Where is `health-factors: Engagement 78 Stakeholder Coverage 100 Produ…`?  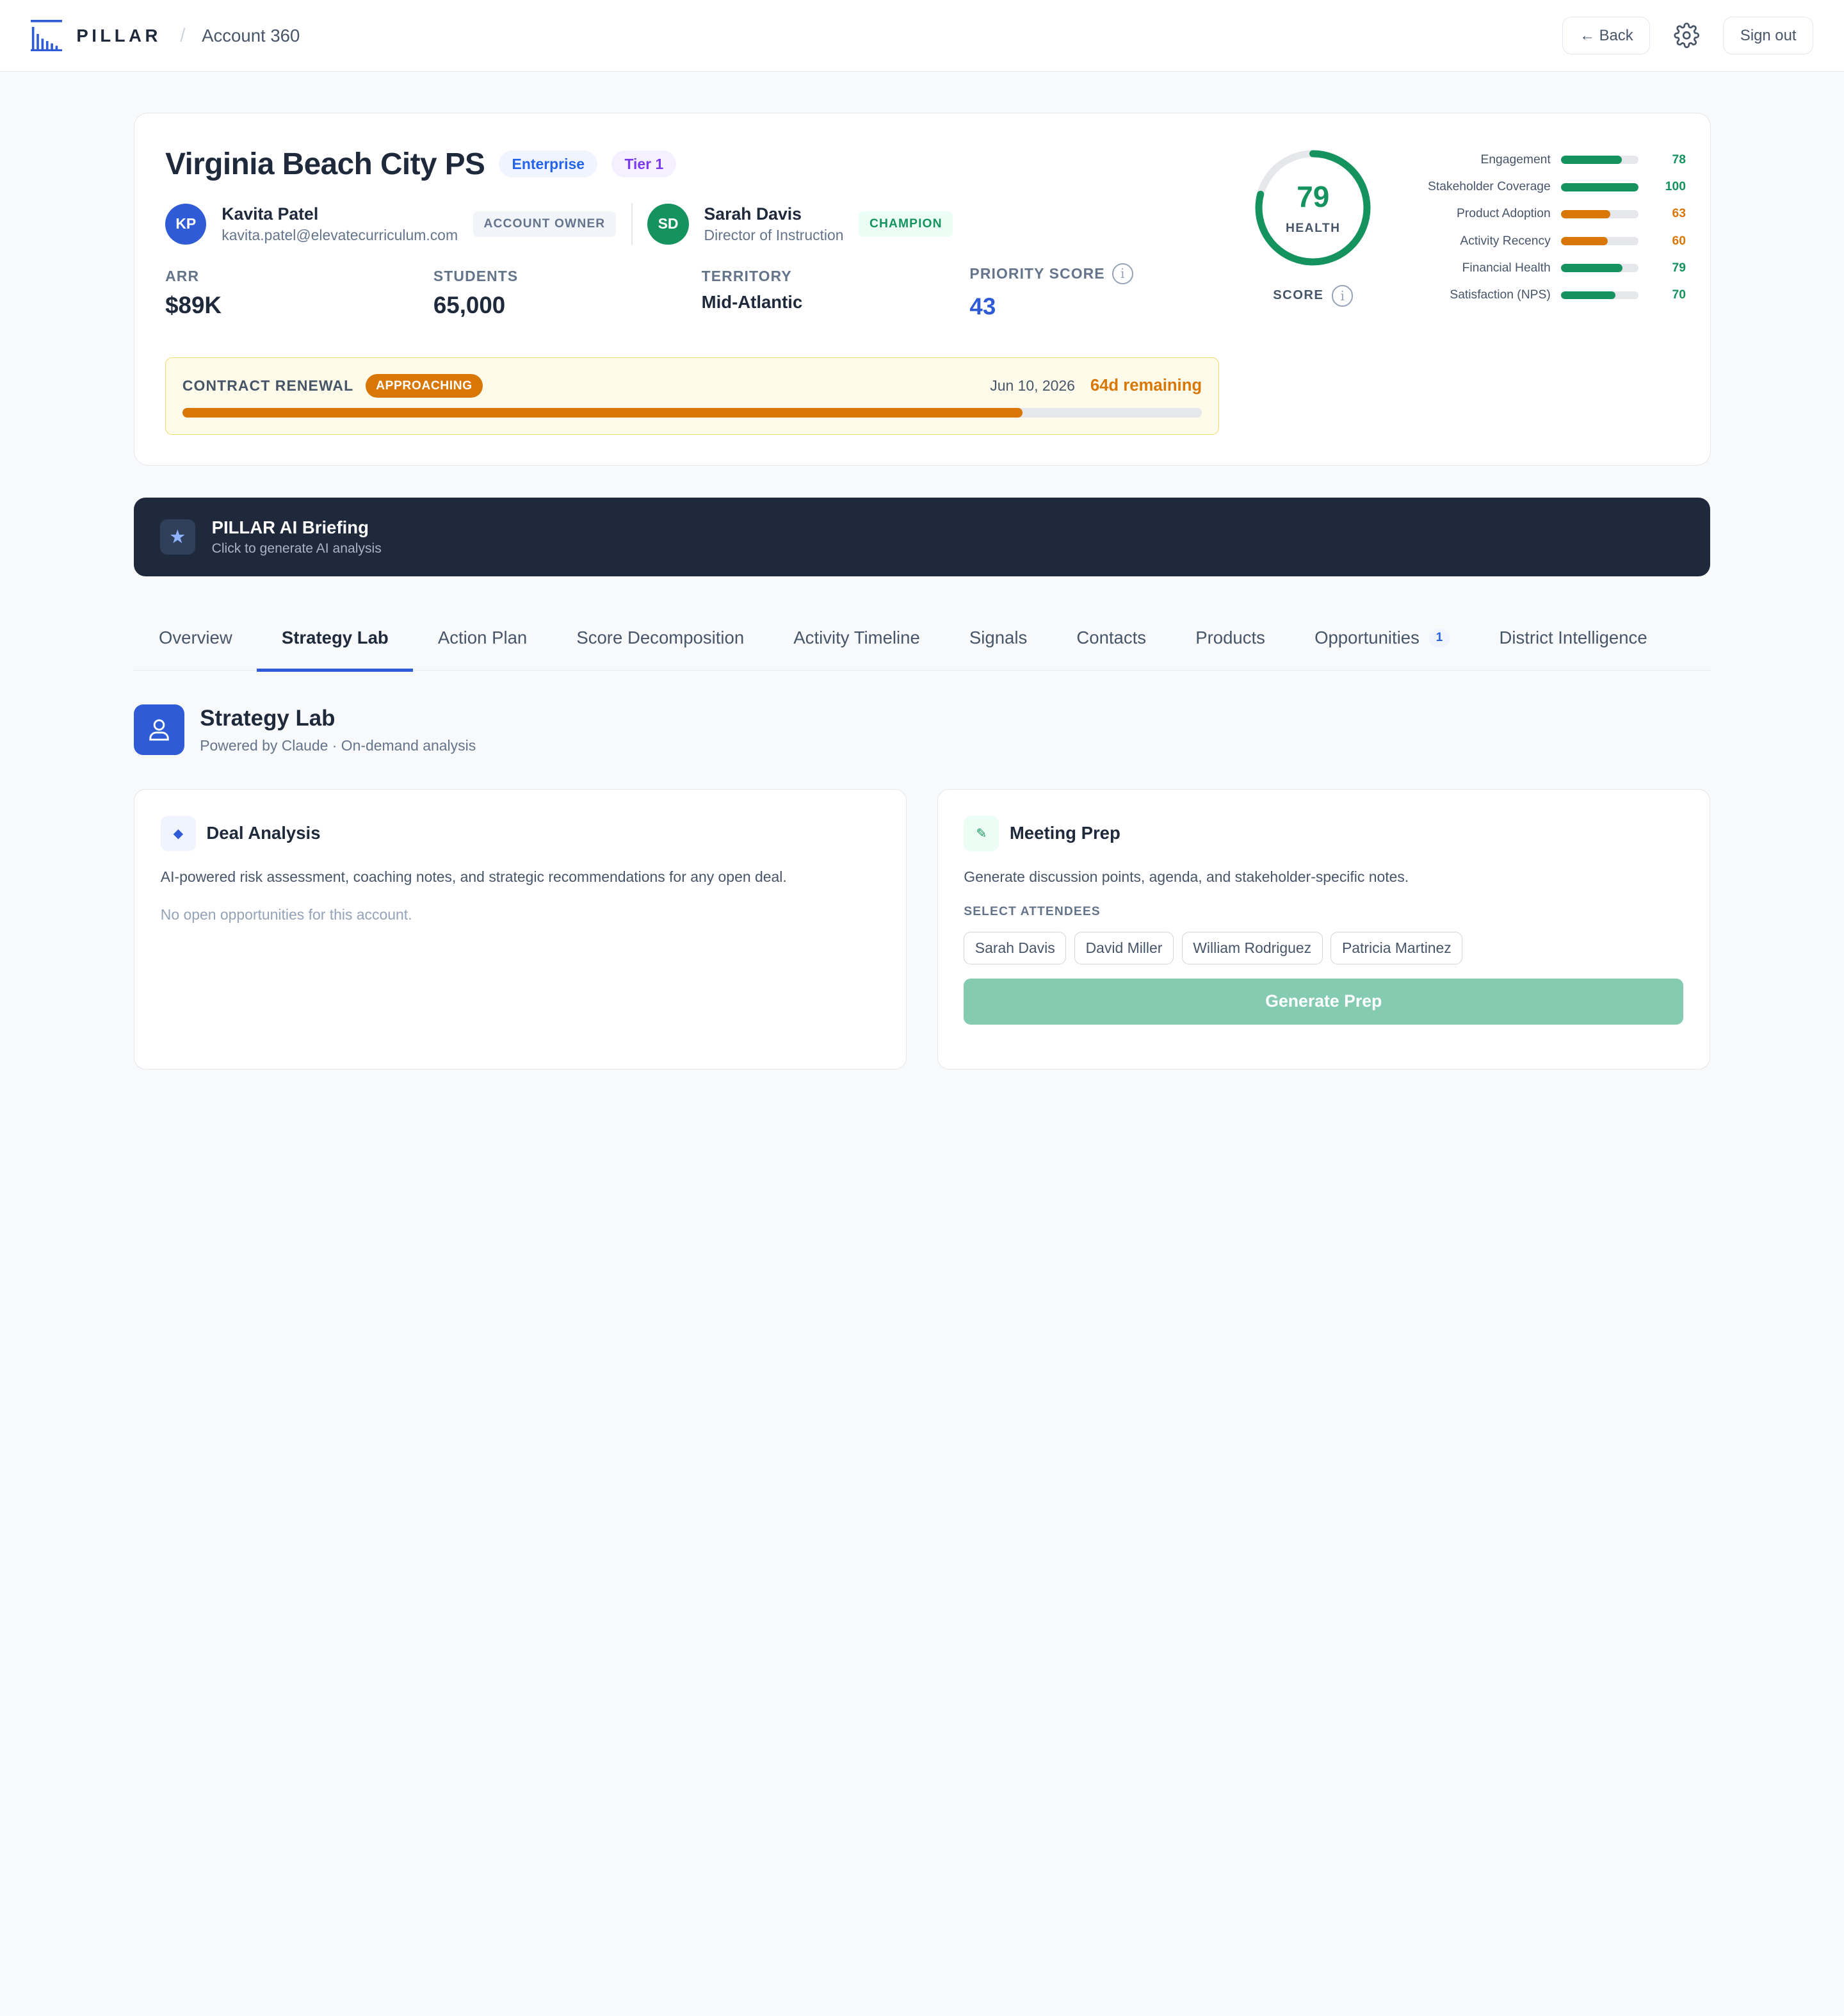 health-factors: Engagement 78 Stakeholder Coverage 100 Produ… is located at coordinates (1544, 228).